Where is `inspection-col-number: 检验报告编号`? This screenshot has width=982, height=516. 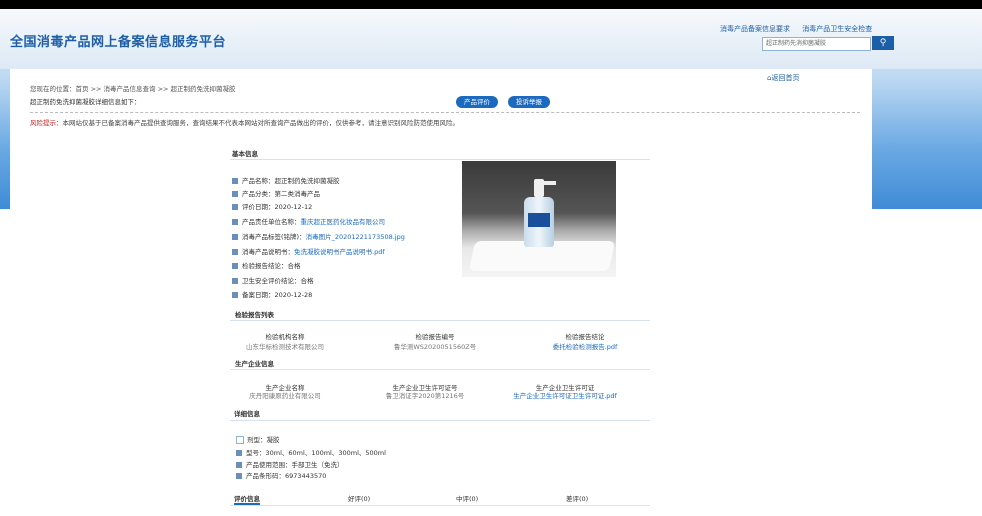
inspection-col-number: 检验报告编号 is located at coordinates (435, 337).